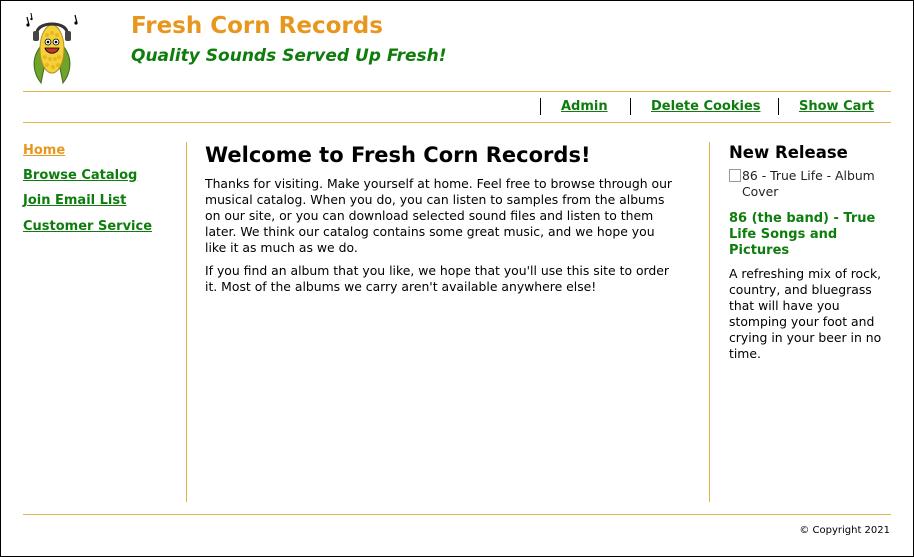  I want to click on delete-cookies-link: Delete Cookies, so click(706, 106).